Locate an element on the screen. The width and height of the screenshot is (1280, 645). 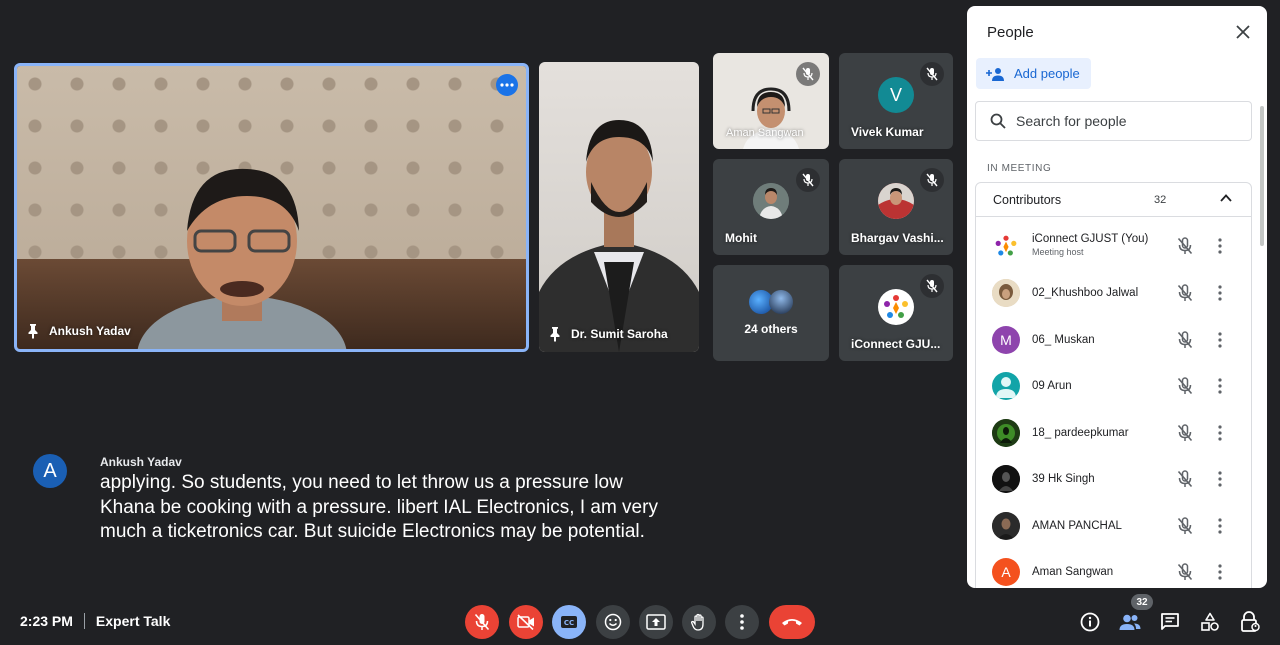
chat-button is located at coordinates (1170, 622).